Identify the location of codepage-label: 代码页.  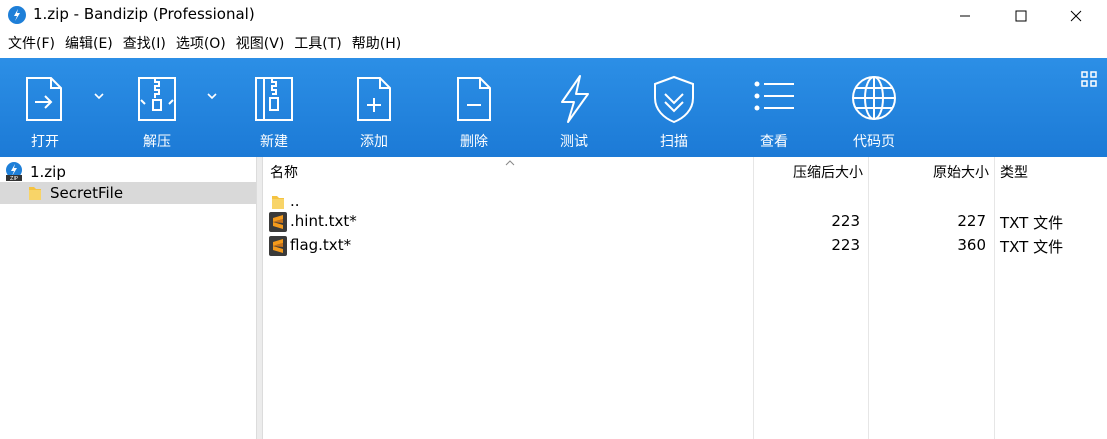
(874, 142).